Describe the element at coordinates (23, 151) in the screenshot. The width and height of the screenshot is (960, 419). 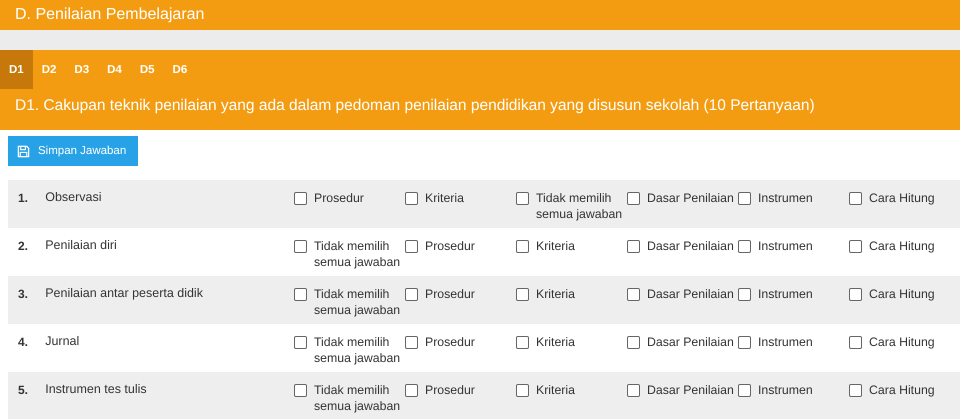
I see `save-icon` at that location.